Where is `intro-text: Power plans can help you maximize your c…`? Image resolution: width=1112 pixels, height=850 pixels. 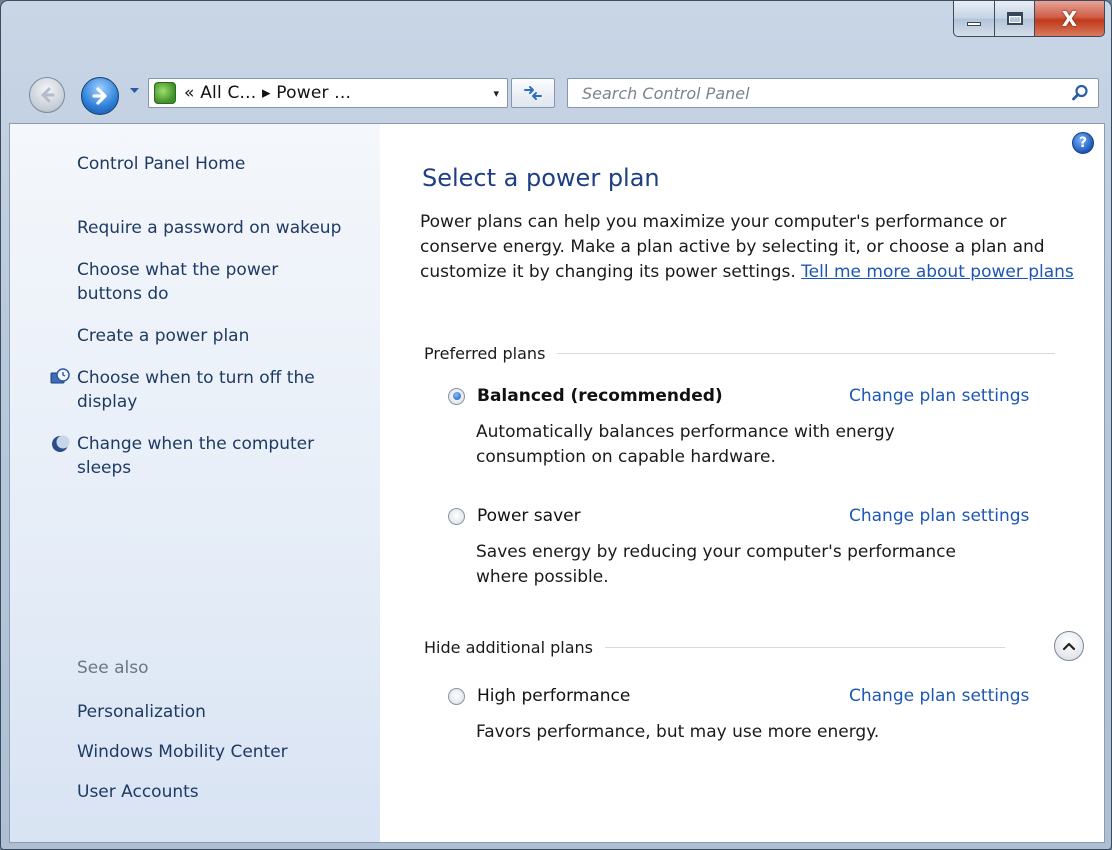
intro-text: Power plans can help you maximize your c… is located at coordinates (750, 247).